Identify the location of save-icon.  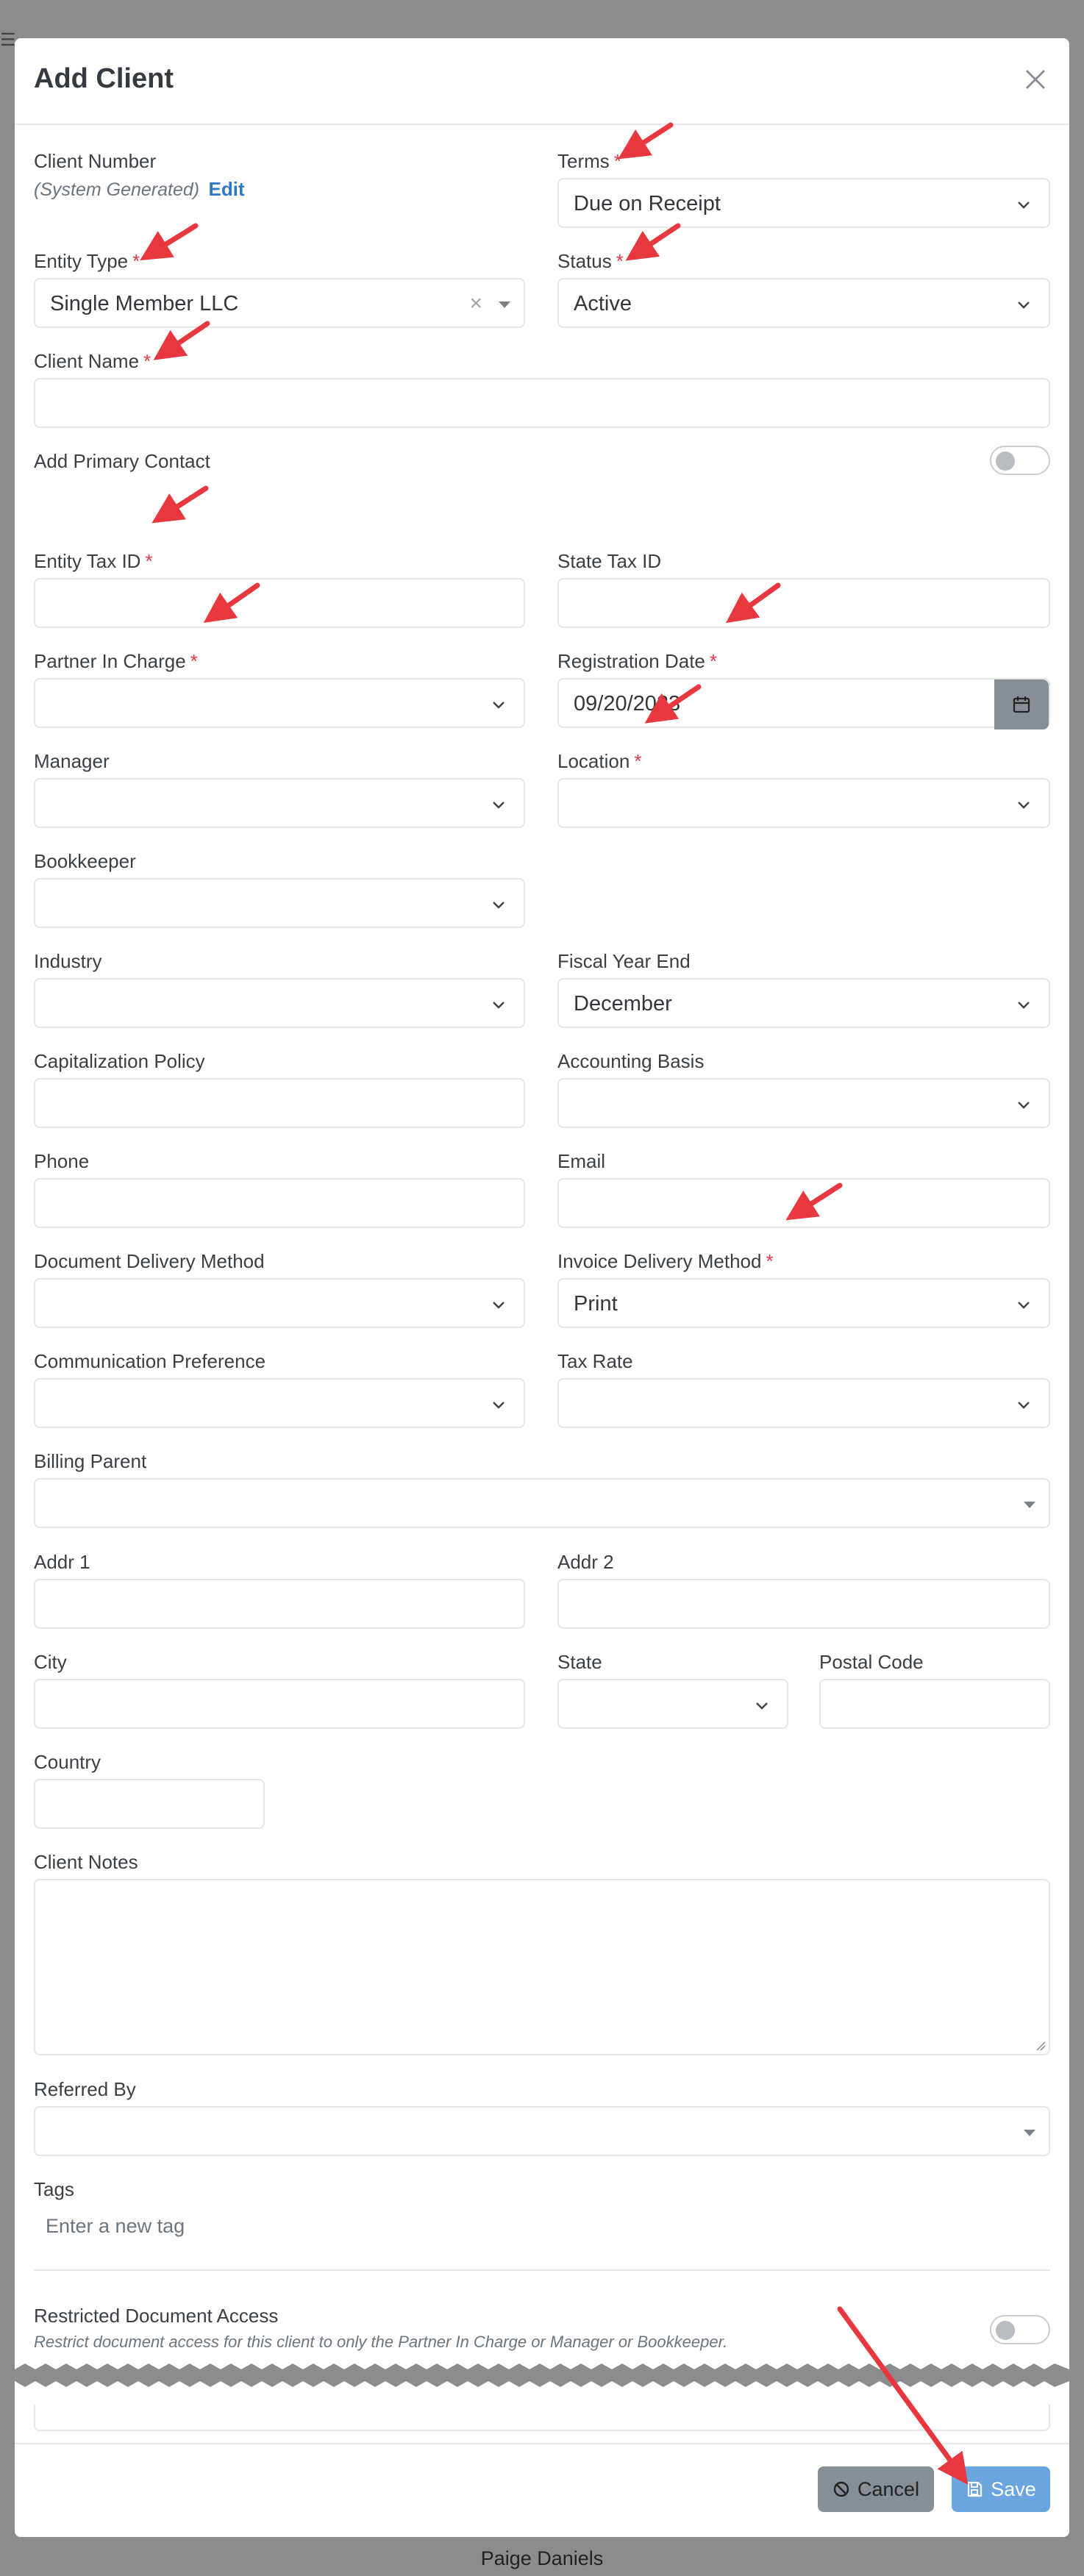
(975, 2489).